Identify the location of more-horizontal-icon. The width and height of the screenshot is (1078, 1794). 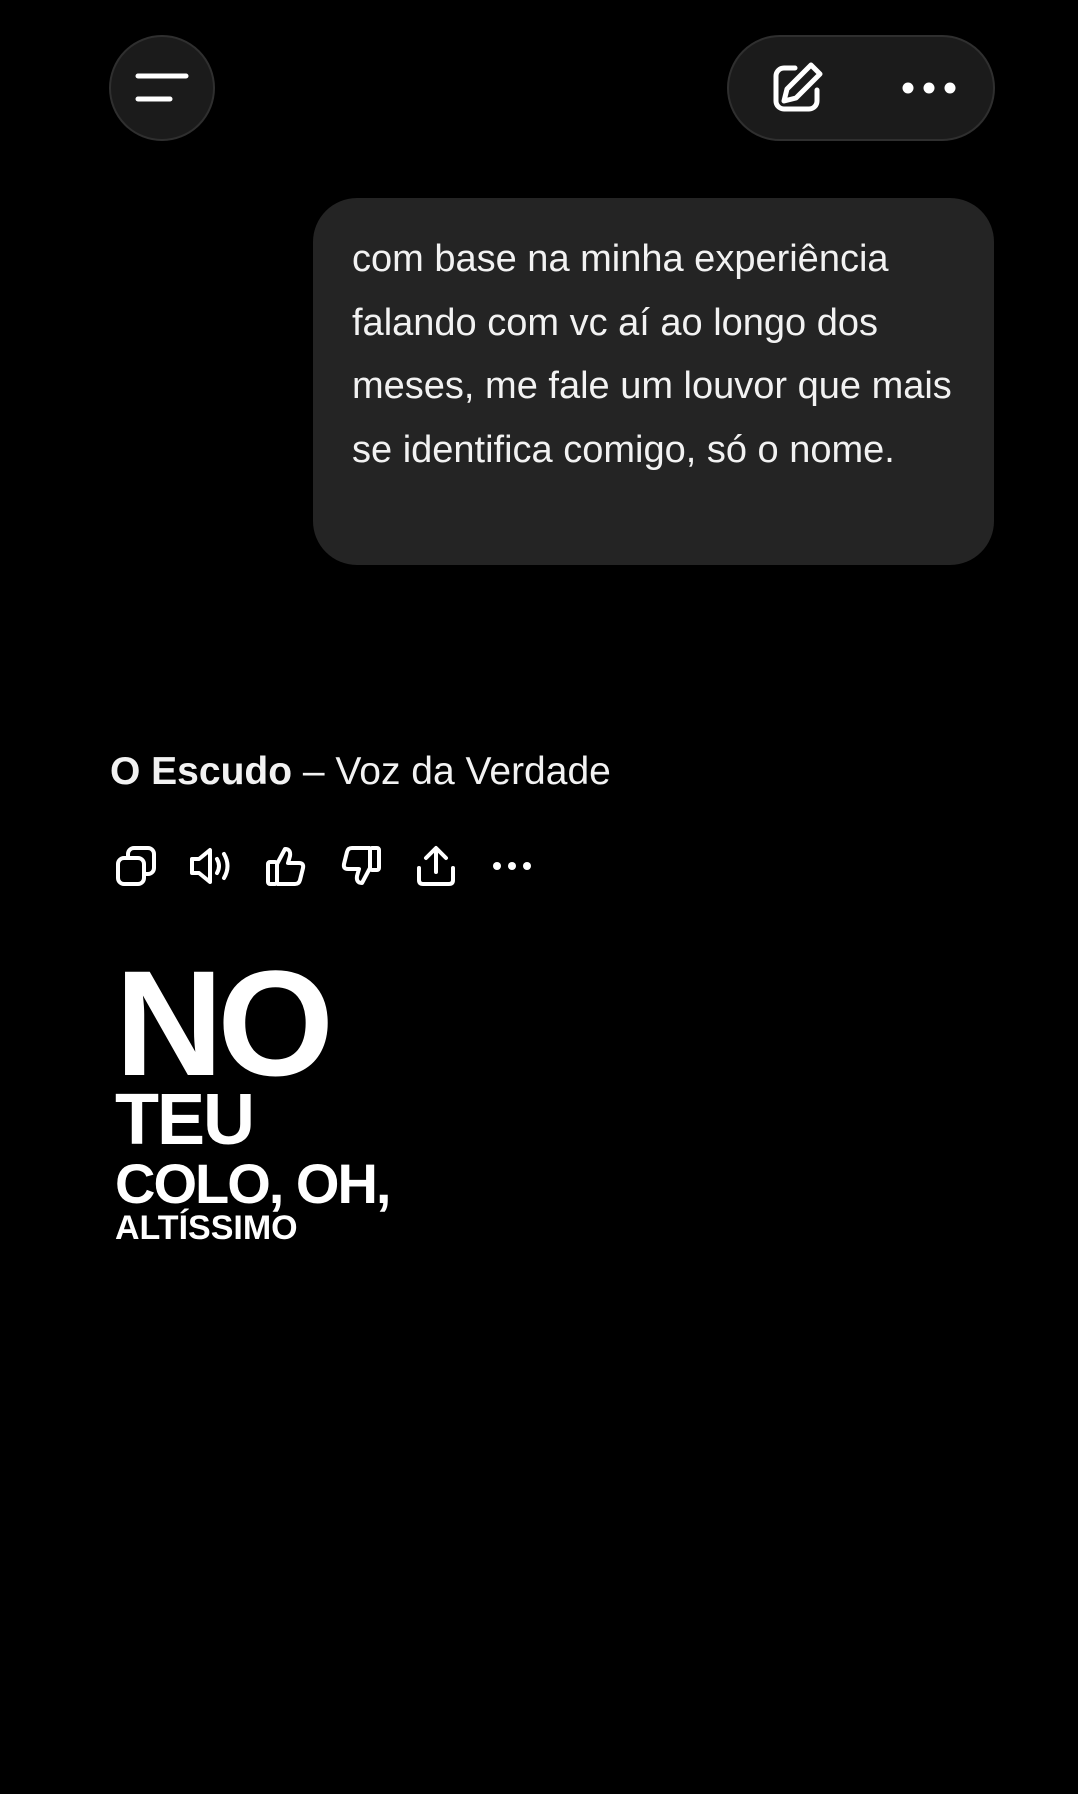
(929, 88).